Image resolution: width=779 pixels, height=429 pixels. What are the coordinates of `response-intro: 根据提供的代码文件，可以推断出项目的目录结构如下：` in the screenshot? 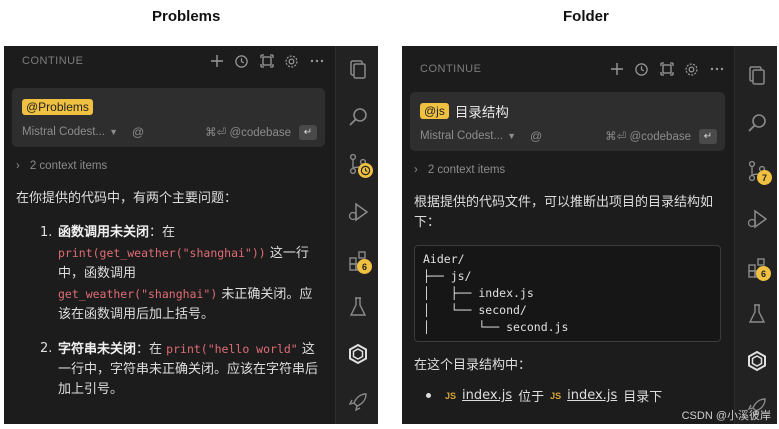 It's located at (564, 212).